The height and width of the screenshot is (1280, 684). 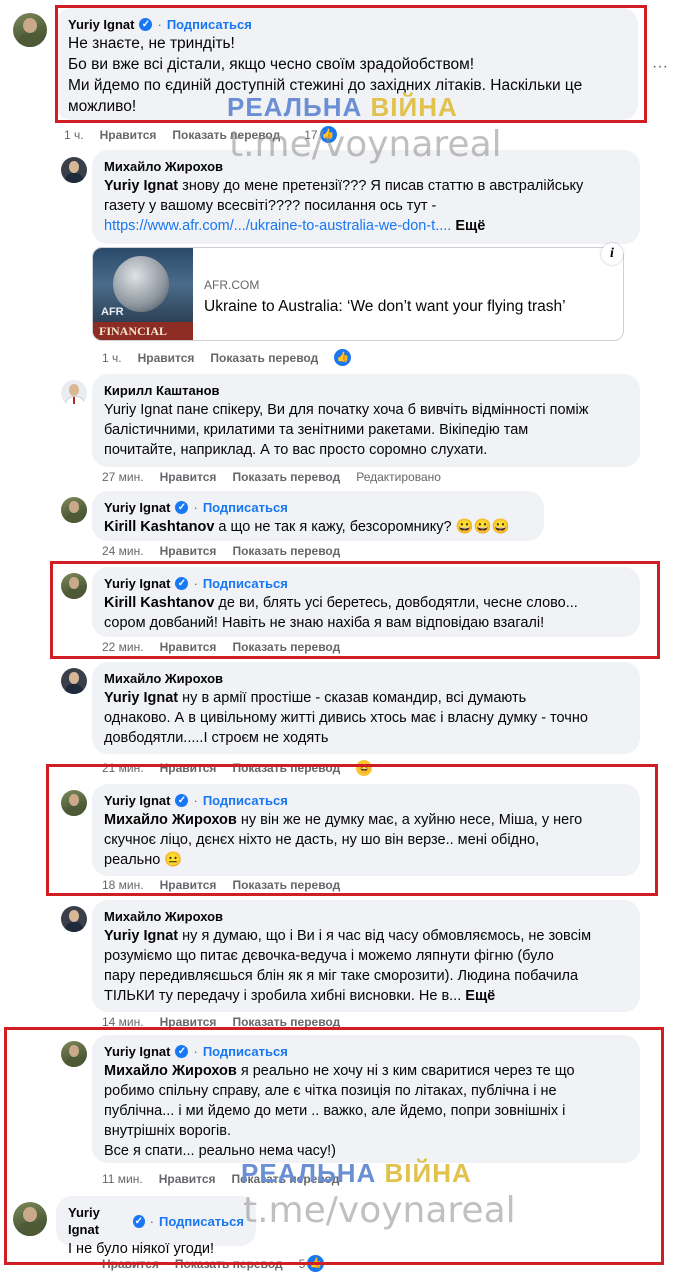 I want to click on more-options-icon: ···, so click(x=660, y=67).